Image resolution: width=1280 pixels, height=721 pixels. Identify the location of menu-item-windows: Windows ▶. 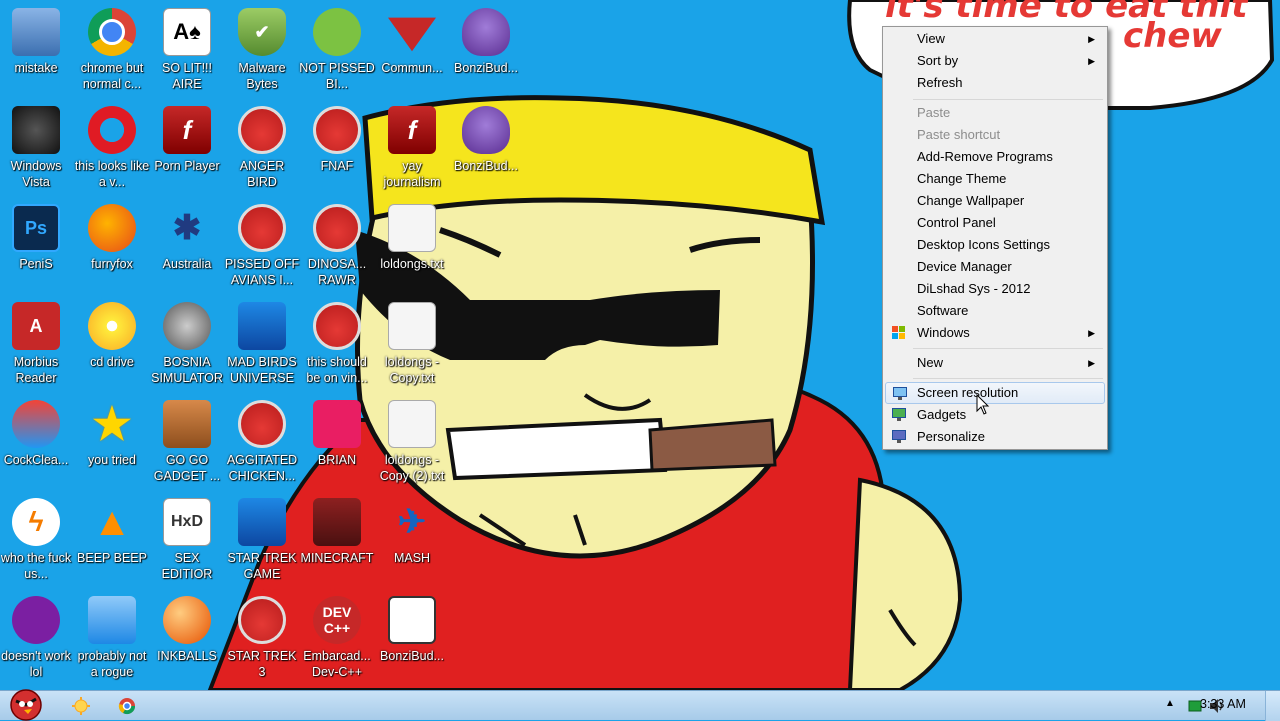
(995, 333).